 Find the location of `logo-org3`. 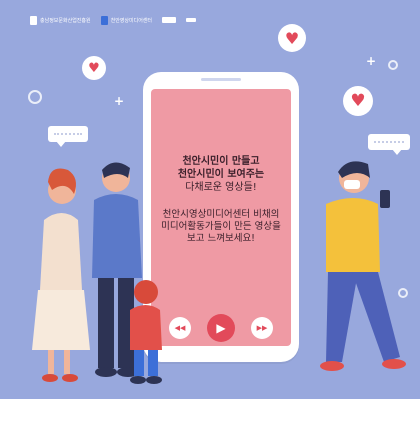

logo-org3 is located at coordinates (169, 20).